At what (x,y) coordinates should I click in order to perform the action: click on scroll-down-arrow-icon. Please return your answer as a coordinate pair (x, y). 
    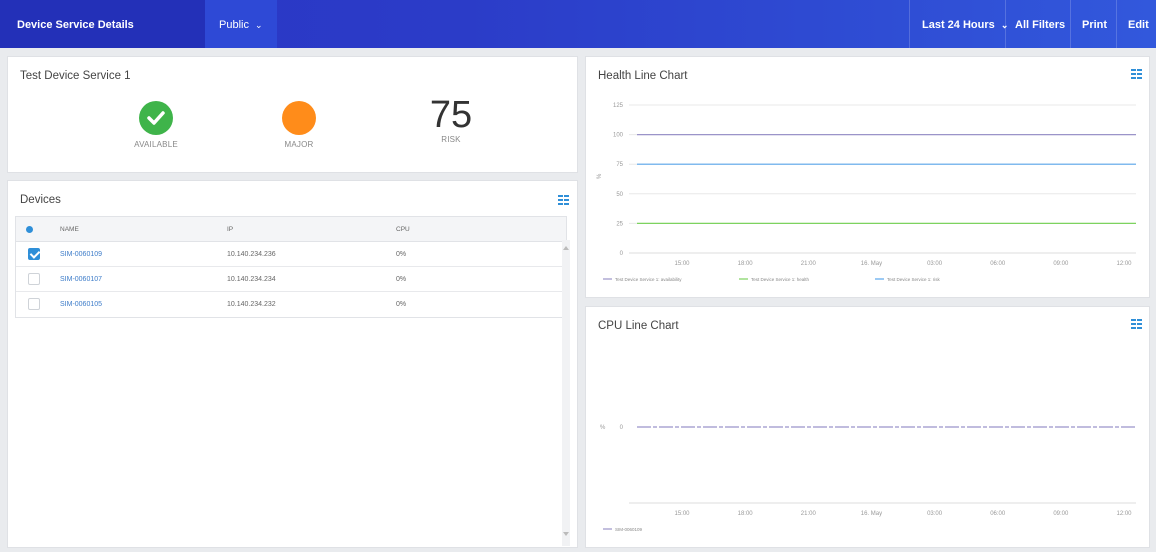
    Looking at the image, I should click on (566, 534).